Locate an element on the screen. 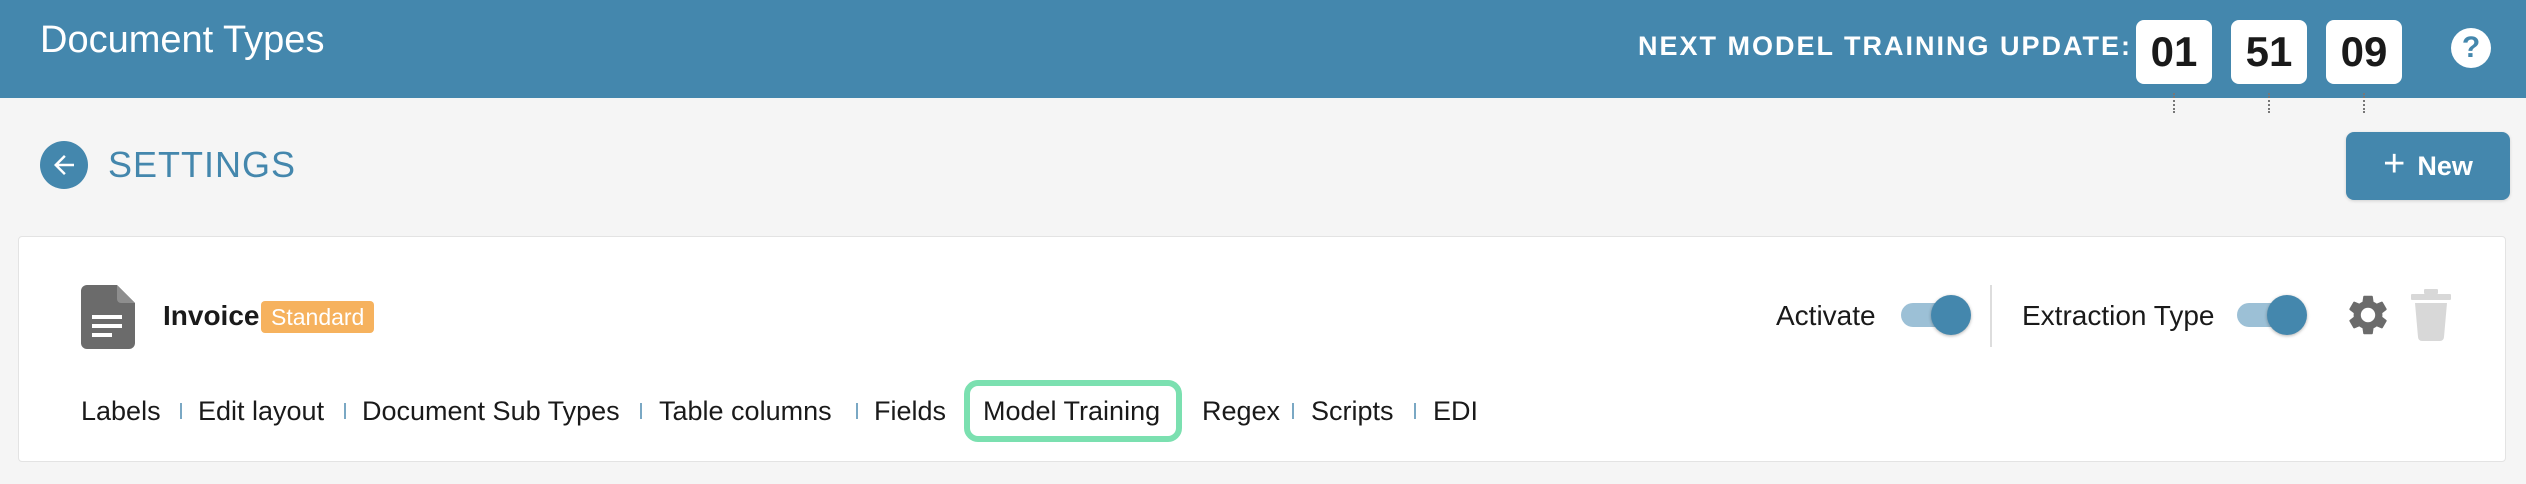 The width and height of the screenshot is (2526, 484). activate-toggle is located at coordinates (1936, 315).